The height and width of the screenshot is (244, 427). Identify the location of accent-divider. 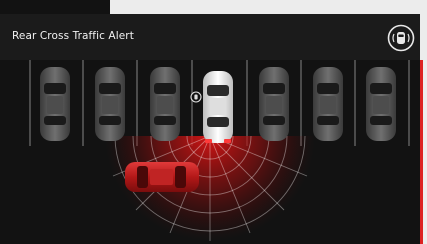
(421, 152).